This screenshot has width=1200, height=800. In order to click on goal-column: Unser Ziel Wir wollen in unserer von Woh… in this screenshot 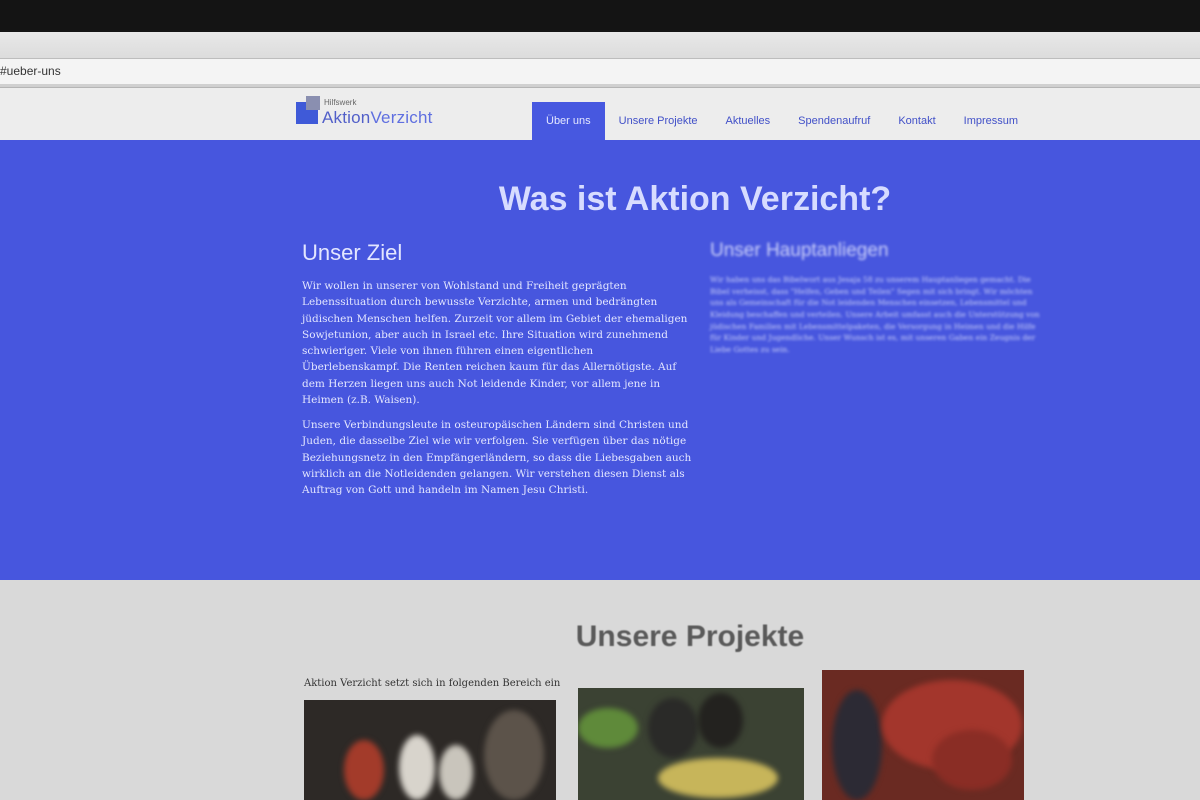, I will do `click(497, 373)`.